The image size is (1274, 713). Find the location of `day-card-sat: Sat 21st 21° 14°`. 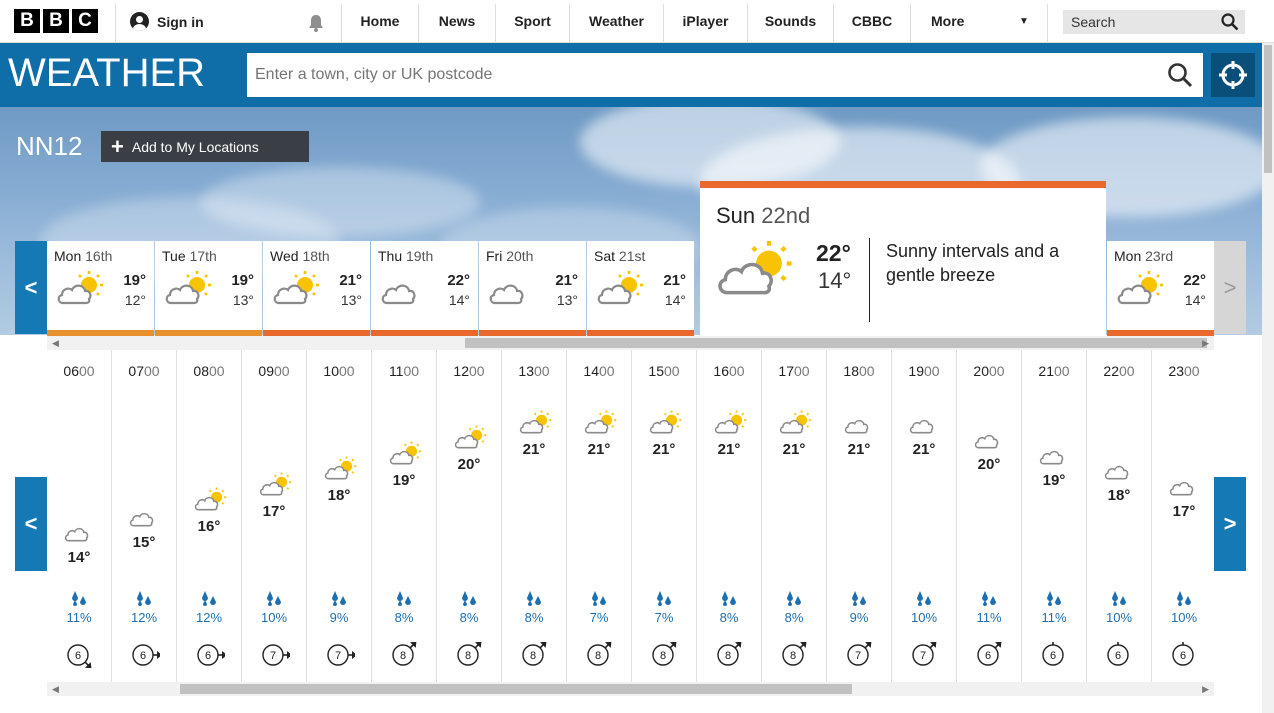

day-card-sat: Sat 21st 21° 14° is located at coordinates (640, 288).